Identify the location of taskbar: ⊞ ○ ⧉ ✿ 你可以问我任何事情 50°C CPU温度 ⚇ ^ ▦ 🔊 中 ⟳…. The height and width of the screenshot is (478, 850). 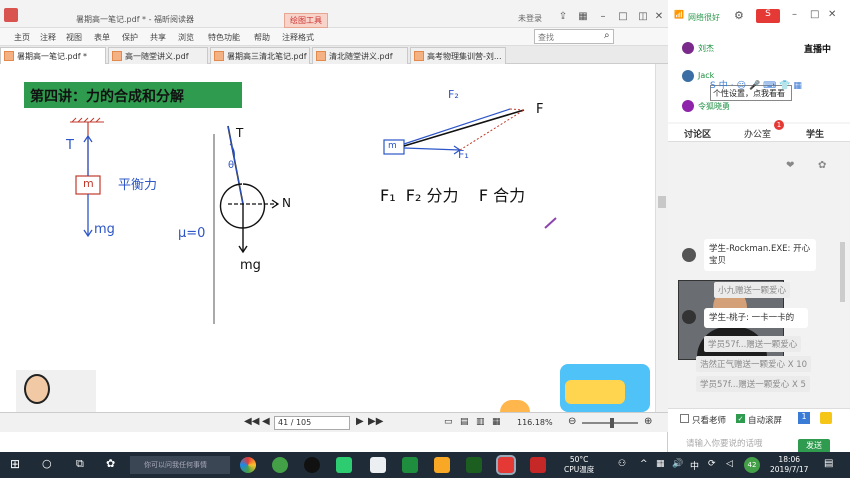
(425, 465).